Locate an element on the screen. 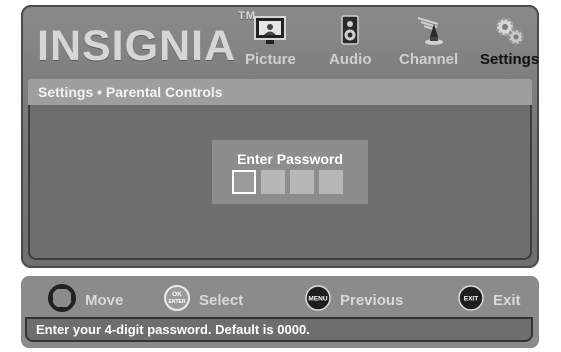  tab-settings: Settings is located at coordinates (509, 41).